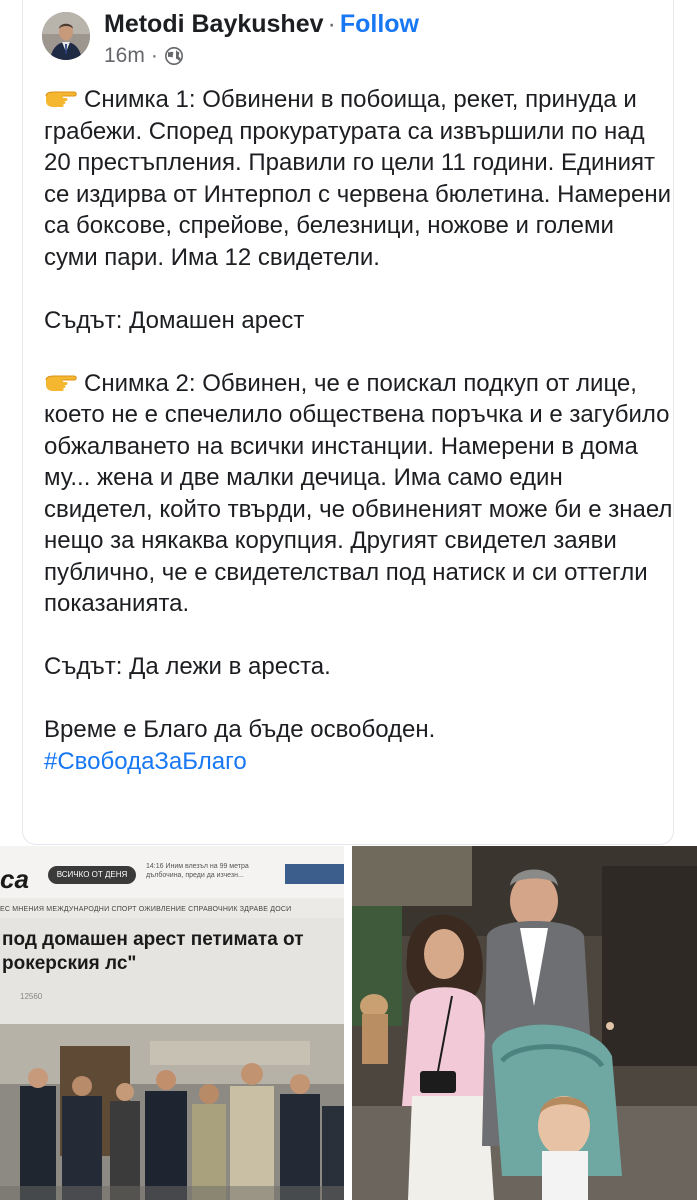 The width and height of the screenshot is (697, 1200). I want to click on post-paragraph-4: Съдът: Да лежи в ареста., so click(187, 666).